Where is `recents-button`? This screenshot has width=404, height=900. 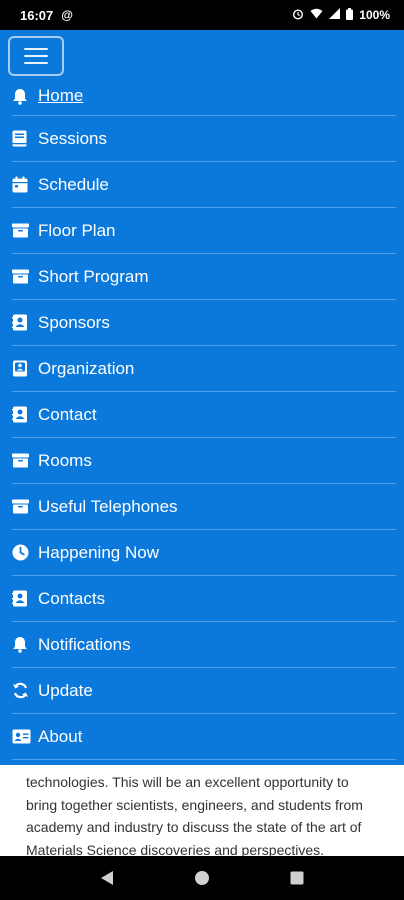 recents-button is located at coordinates (297, 878).